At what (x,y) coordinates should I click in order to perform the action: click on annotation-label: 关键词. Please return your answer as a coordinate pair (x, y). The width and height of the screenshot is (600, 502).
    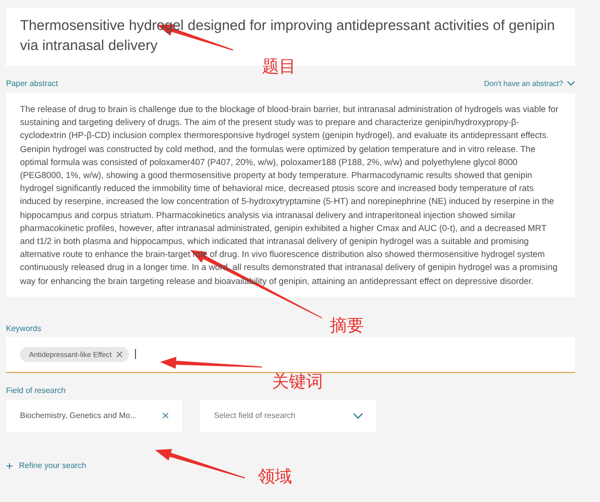
    Looking at the image, I should click on (297, 382).